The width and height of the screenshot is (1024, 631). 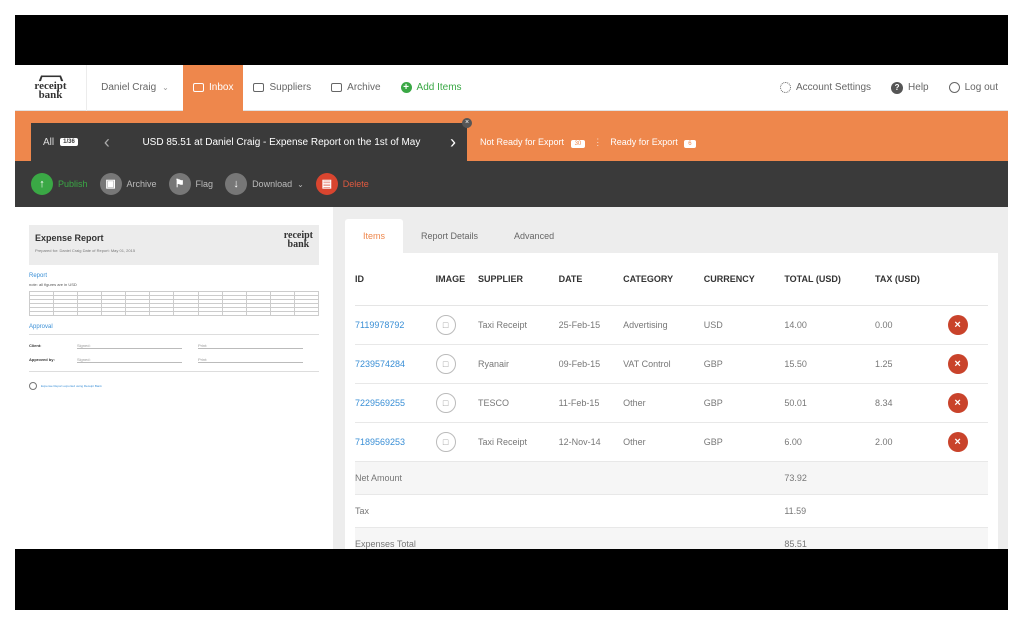 I want to click on nav-archive: Archive, so click(x=355, y=88).